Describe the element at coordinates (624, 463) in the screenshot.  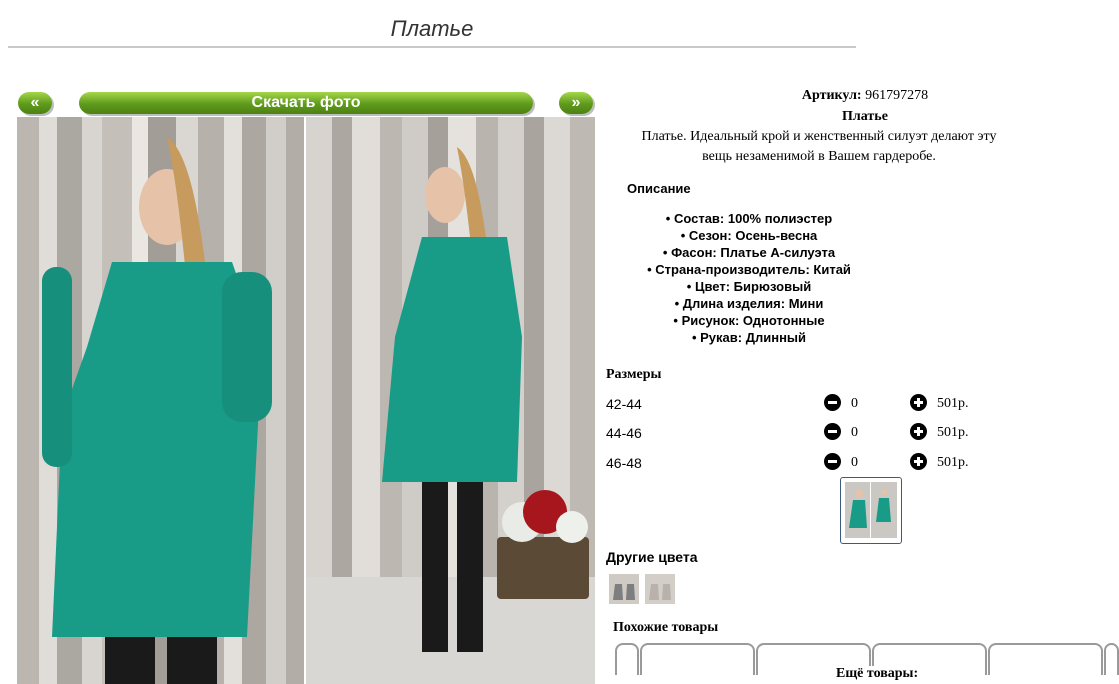
I see `size-label: 46-48` at that location.